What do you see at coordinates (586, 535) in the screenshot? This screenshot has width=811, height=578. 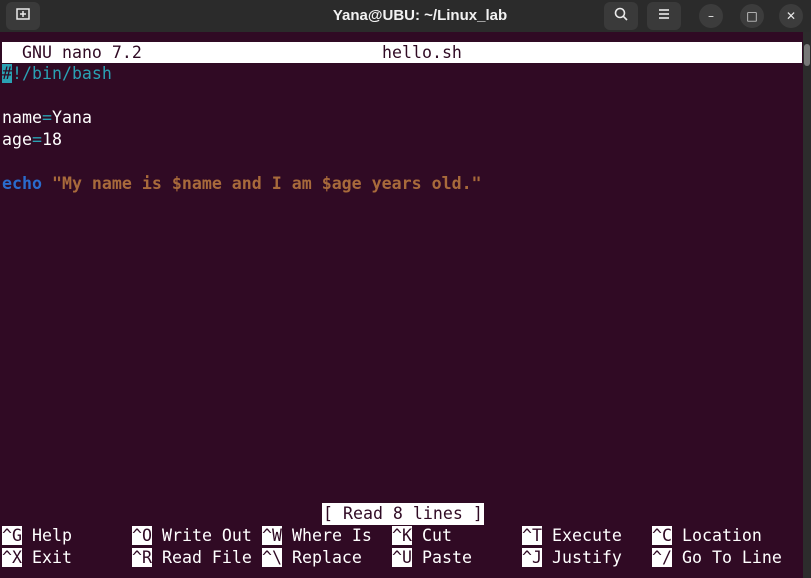 I see `shortcut-label: Execute` at bounding box center [586, 535].